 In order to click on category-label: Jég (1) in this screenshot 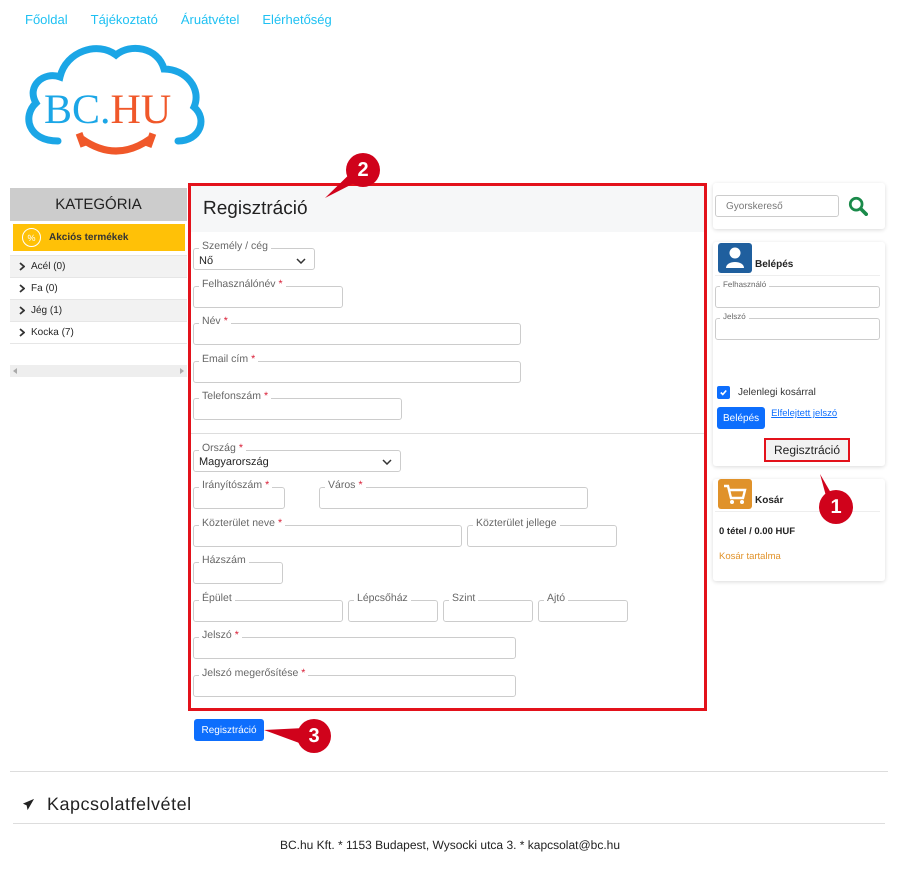, I will do `click(46, 310)`.